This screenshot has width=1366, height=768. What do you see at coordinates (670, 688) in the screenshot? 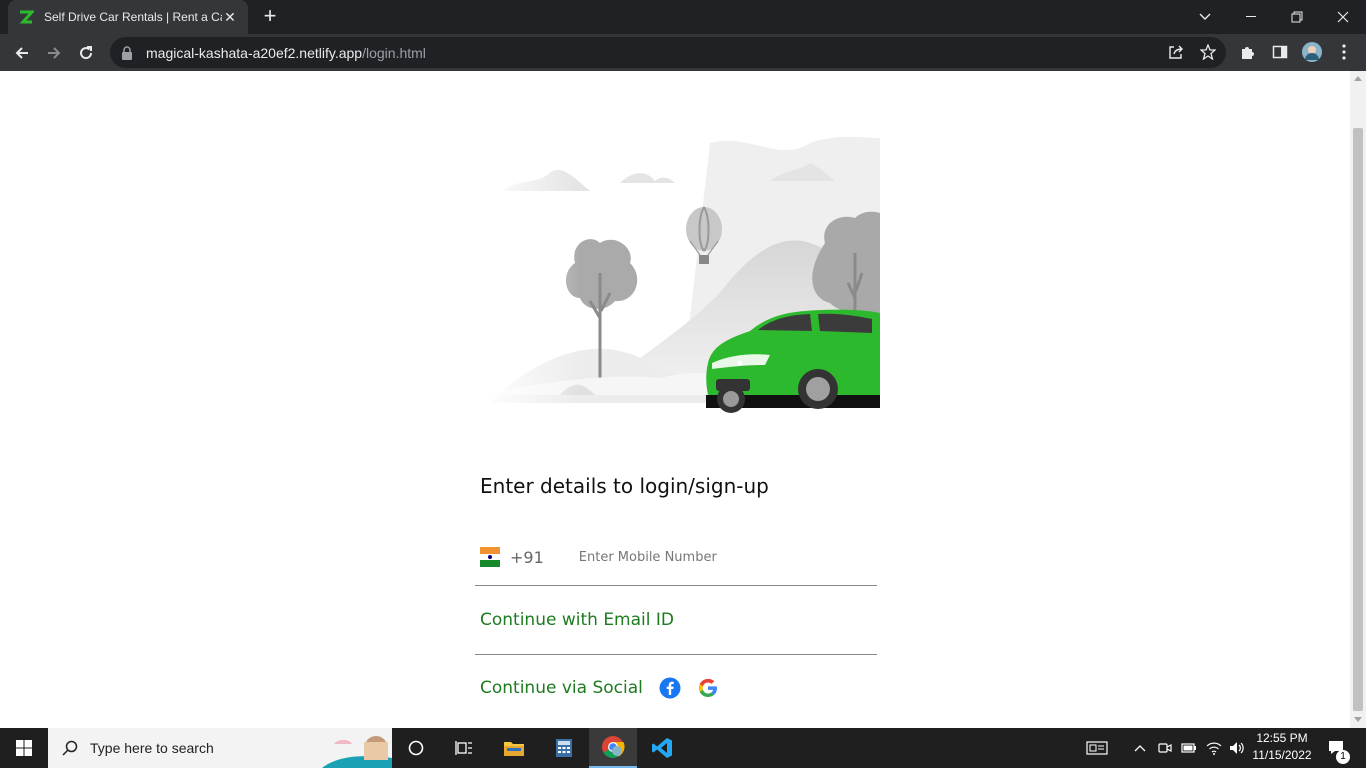
I see `facebook-icon` at bounding box center [670, 688].